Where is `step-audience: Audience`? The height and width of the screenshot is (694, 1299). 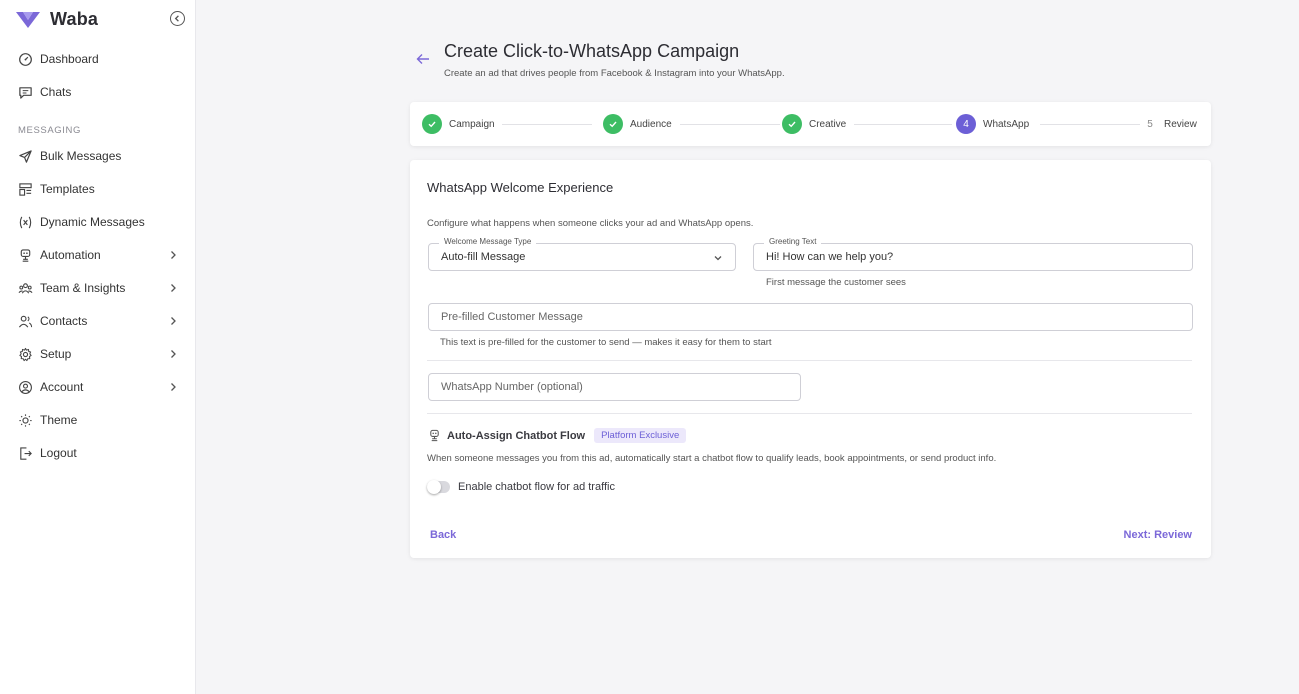 step-audience: Audience is located at coordinates (637, 124).